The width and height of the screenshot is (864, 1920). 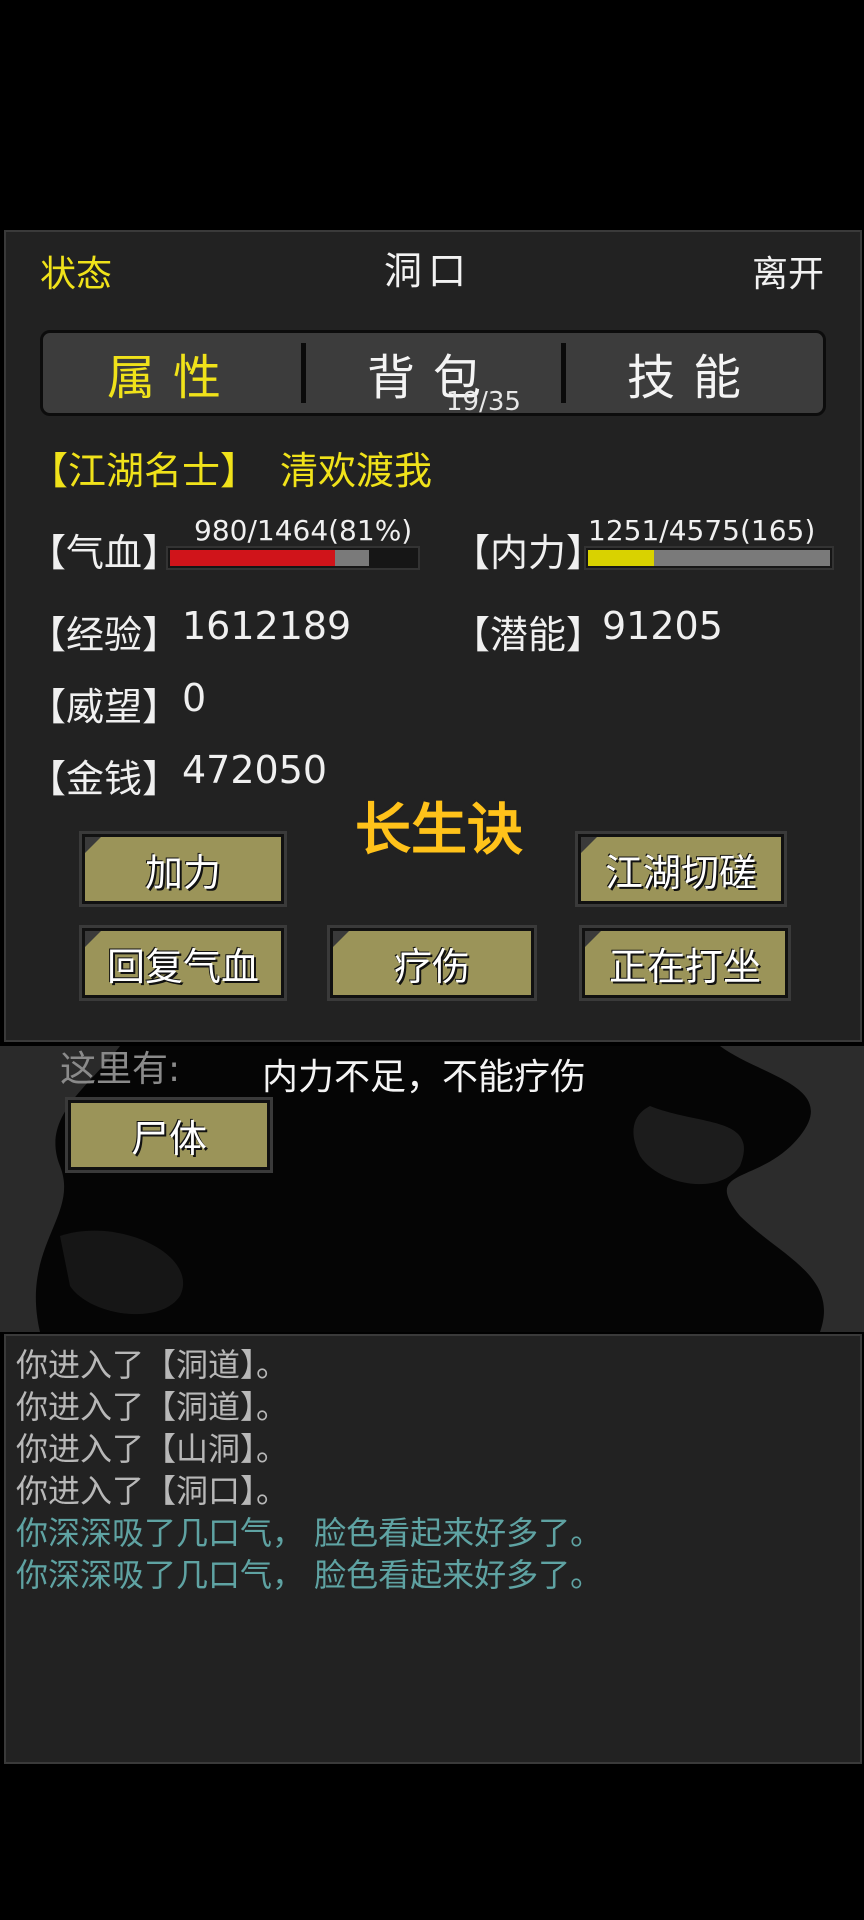 I want to click on meditate-button: 正在打坐, so click(x=685, y=963).